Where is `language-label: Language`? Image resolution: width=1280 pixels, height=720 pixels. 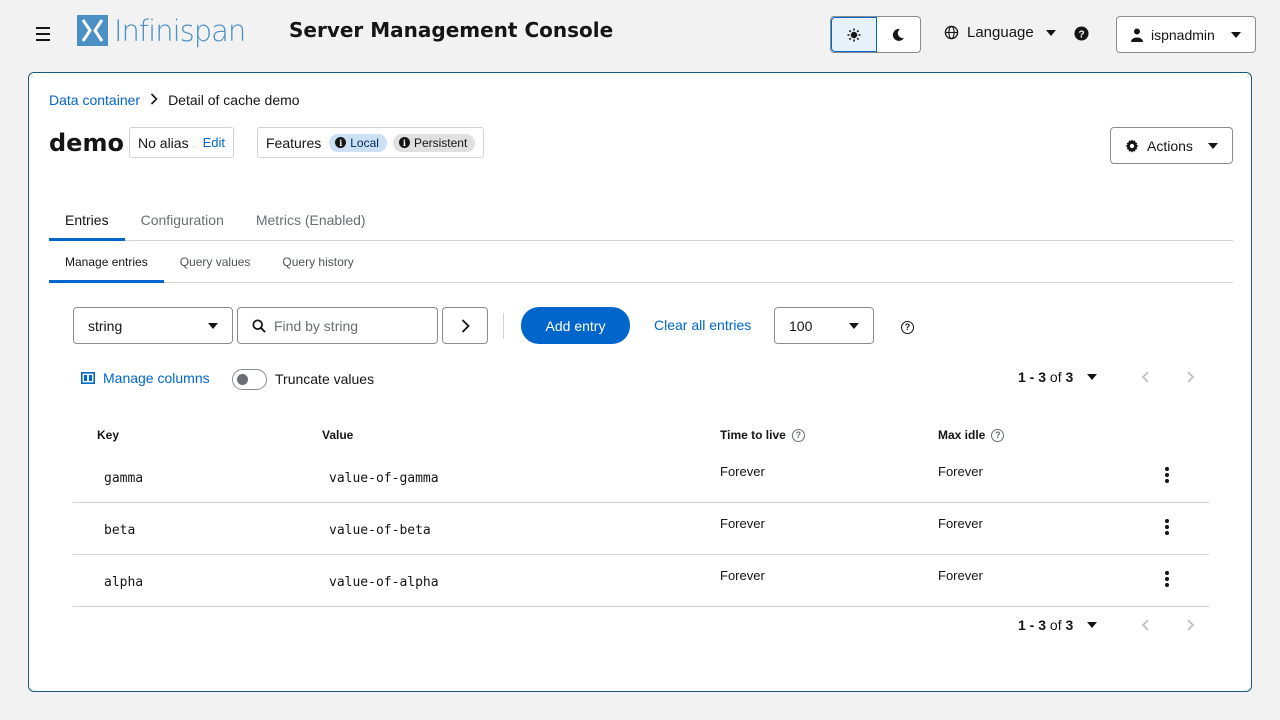 language-label: Language is located at coordinates (1000, 32).